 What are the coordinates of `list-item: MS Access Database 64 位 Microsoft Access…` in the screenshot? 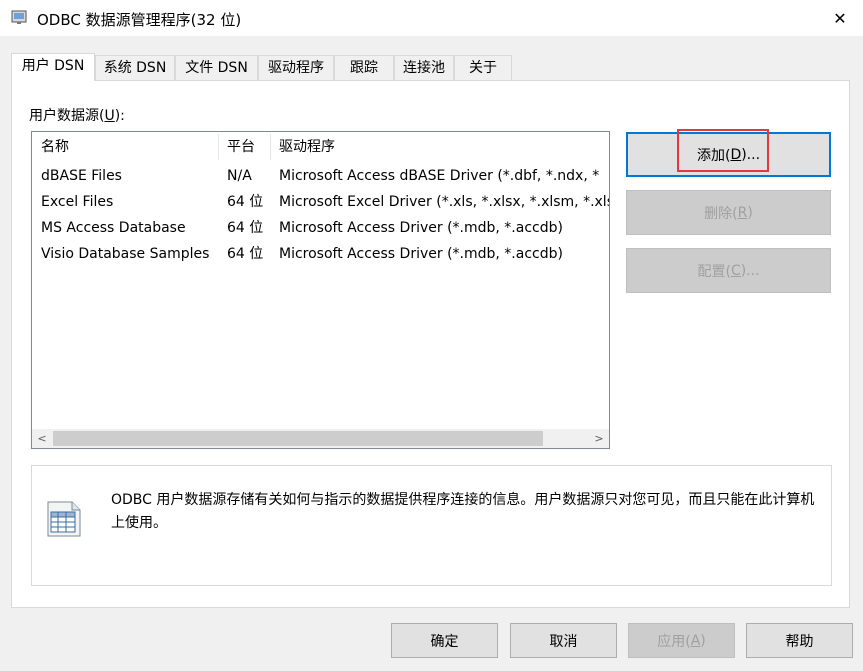 It's located at (320, 228).